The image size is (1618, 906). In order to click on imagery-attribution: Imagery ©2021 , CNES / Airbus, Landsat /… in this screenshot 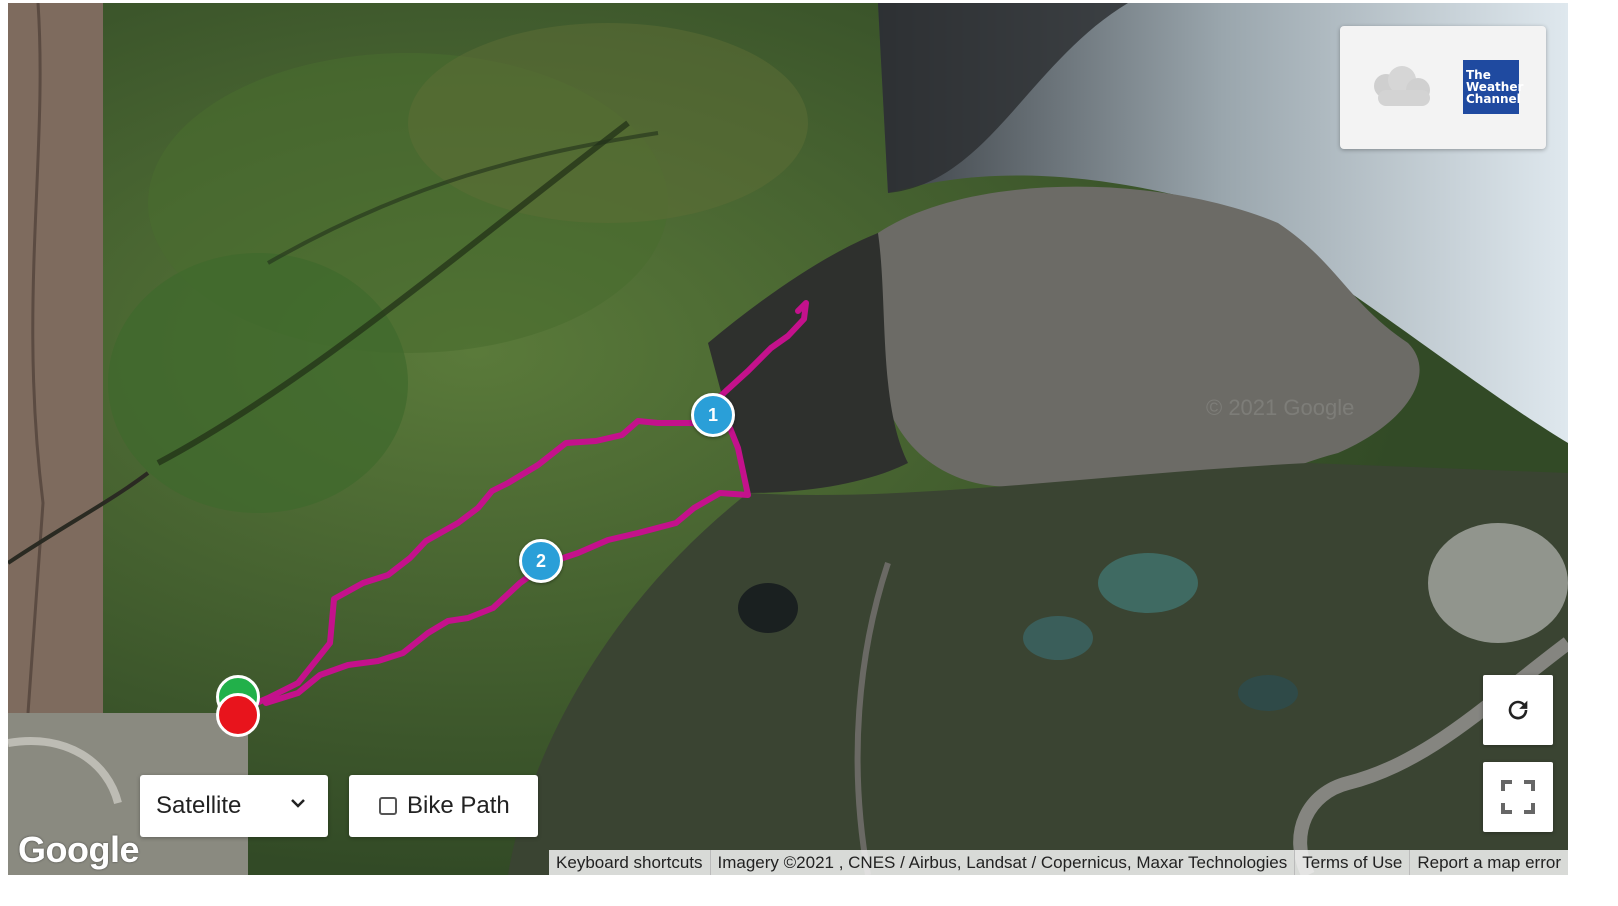, I will do `click(1002, 862)`.